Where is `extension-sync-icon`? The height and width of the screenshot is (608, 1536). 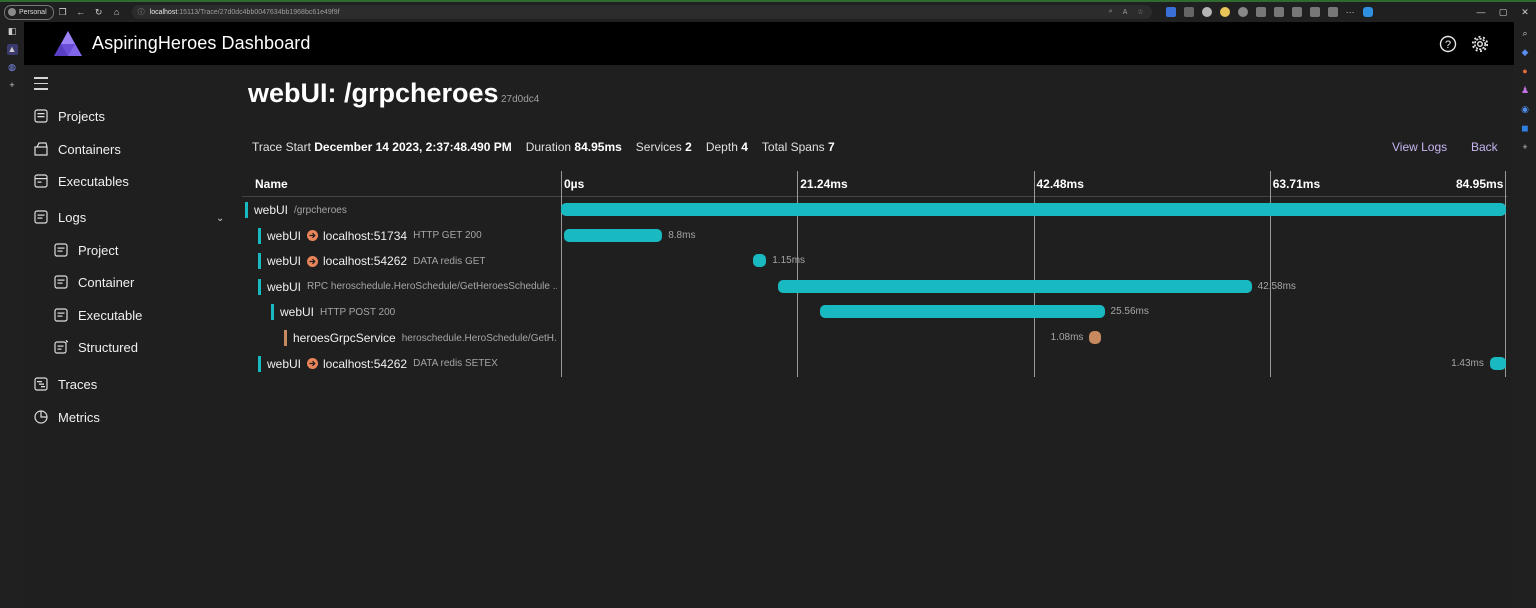 extension-sync-icon is located at coordinates (1242, 12).